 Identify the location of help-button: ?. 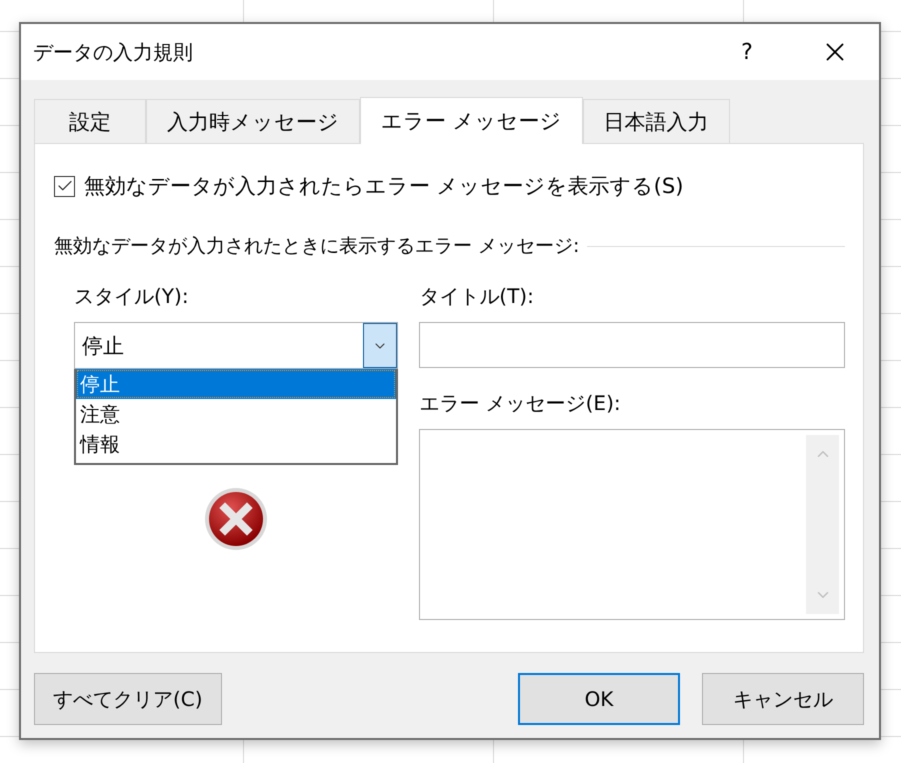
(747, 52).